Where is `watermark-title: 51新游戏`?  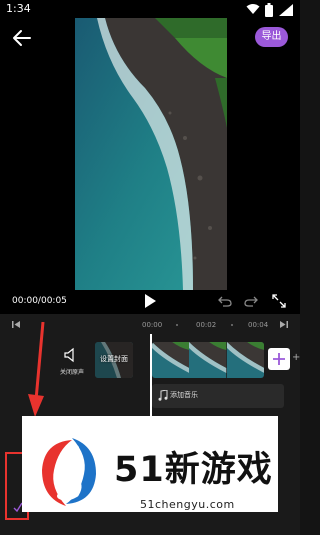
watermark-title: 51新游戏 is located at coordinates (193, 470).